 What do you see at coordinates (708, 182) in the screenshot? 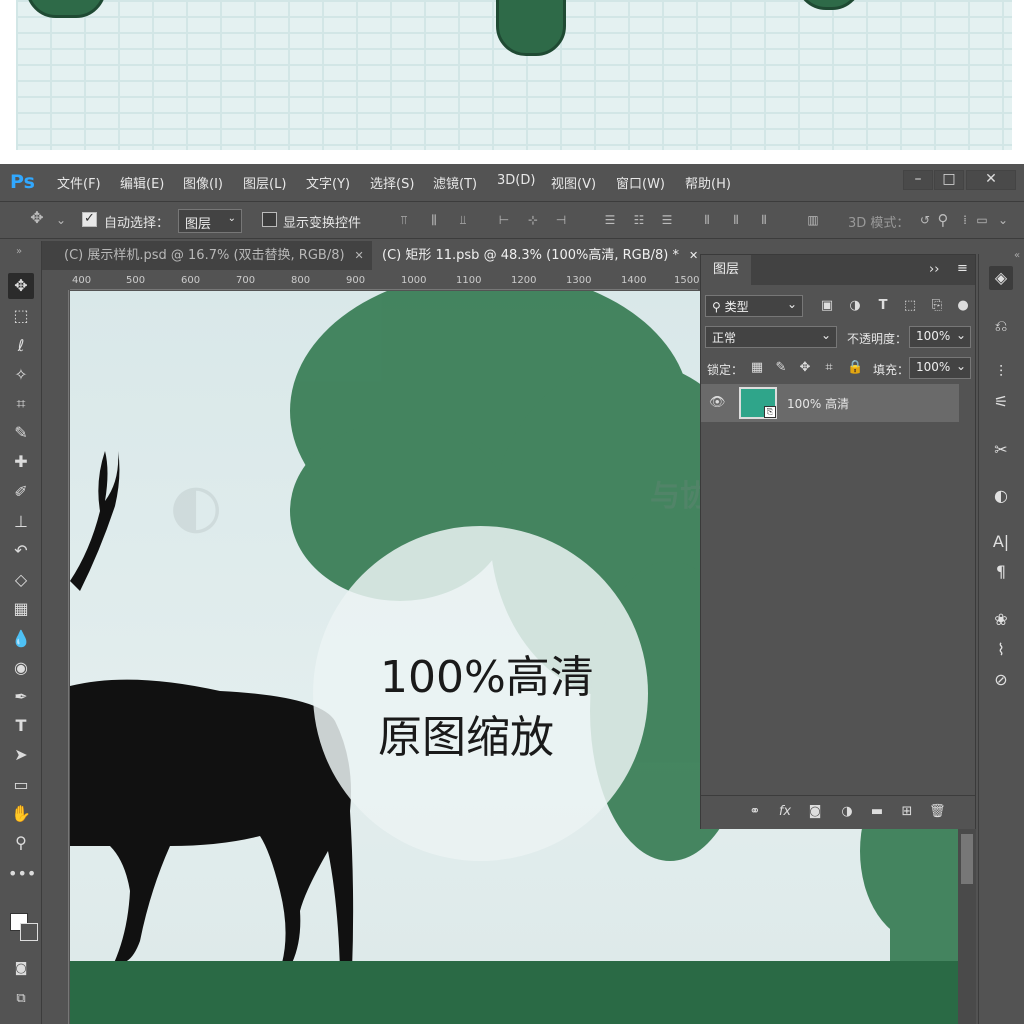
I see `menu-help: 帮助(H)` at bounding box center [708, 182].